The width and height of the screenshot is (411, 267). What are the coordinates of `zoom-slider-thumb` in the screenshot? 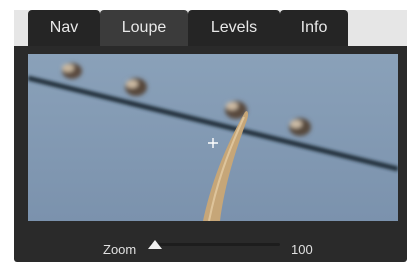 It's located at (155, 244).